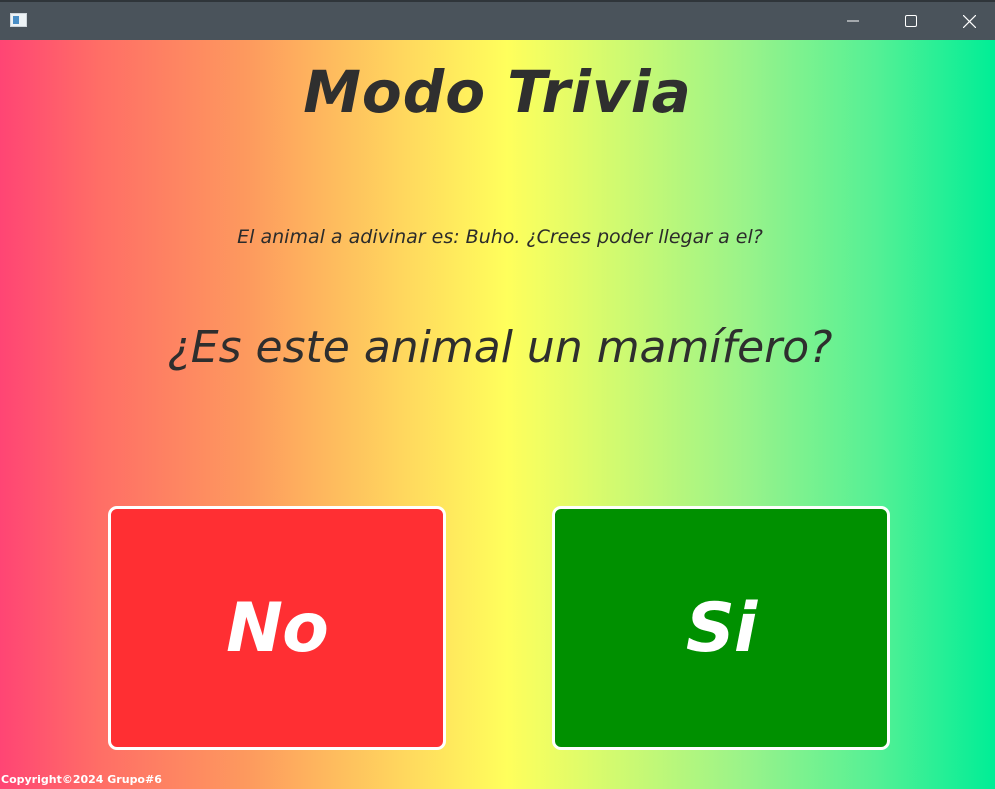  I want to click on minimize-icon, so click(853, 21).